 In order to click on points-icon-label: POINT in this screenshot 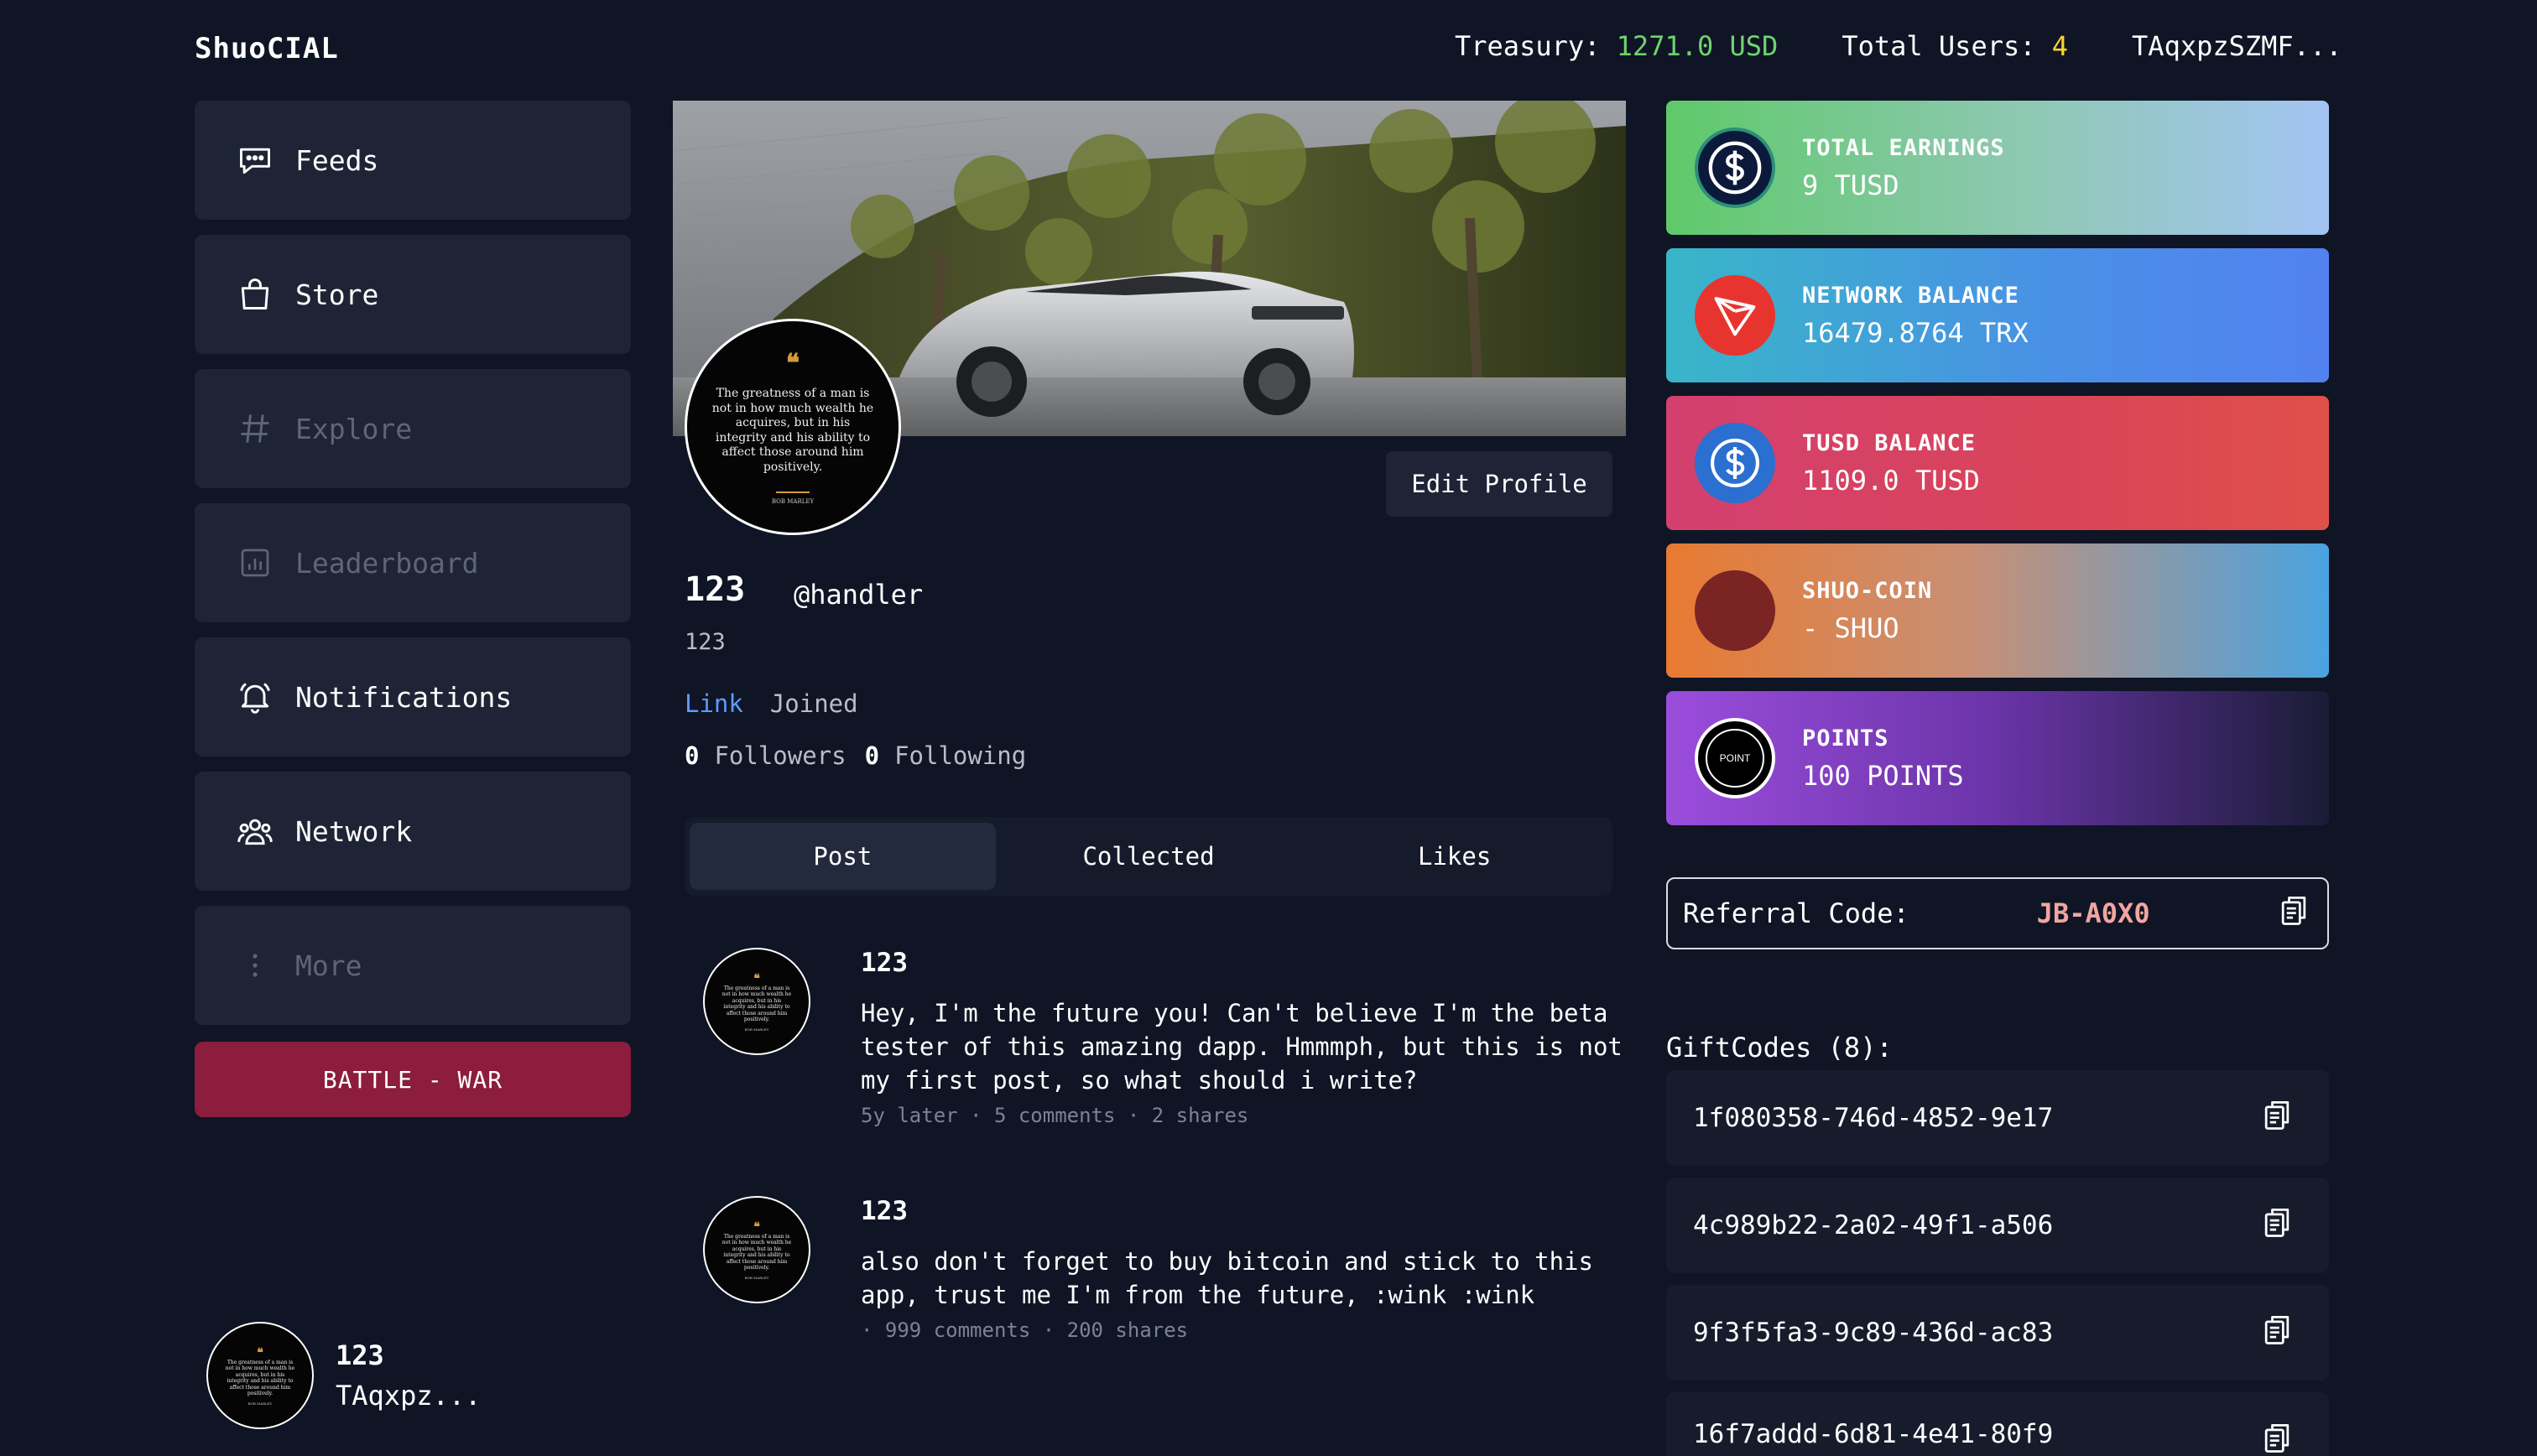, I will do `click(1735, 758)`.